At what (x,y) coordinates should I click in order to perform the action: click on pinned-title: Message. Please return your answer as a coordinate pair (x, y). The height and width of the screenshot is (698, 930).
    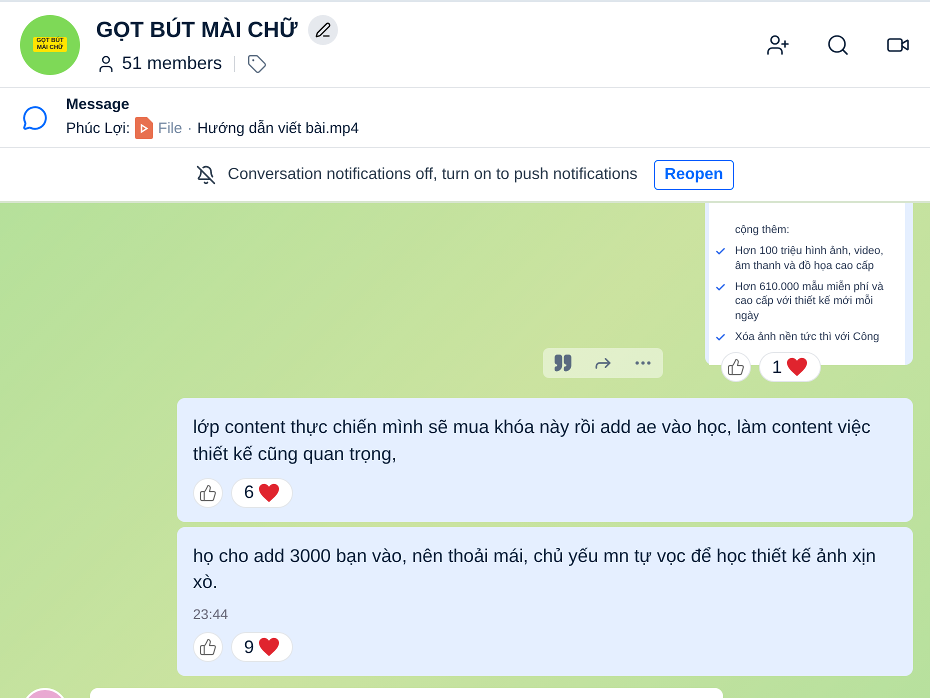
    Looking at the image, I should click on (98, 104).